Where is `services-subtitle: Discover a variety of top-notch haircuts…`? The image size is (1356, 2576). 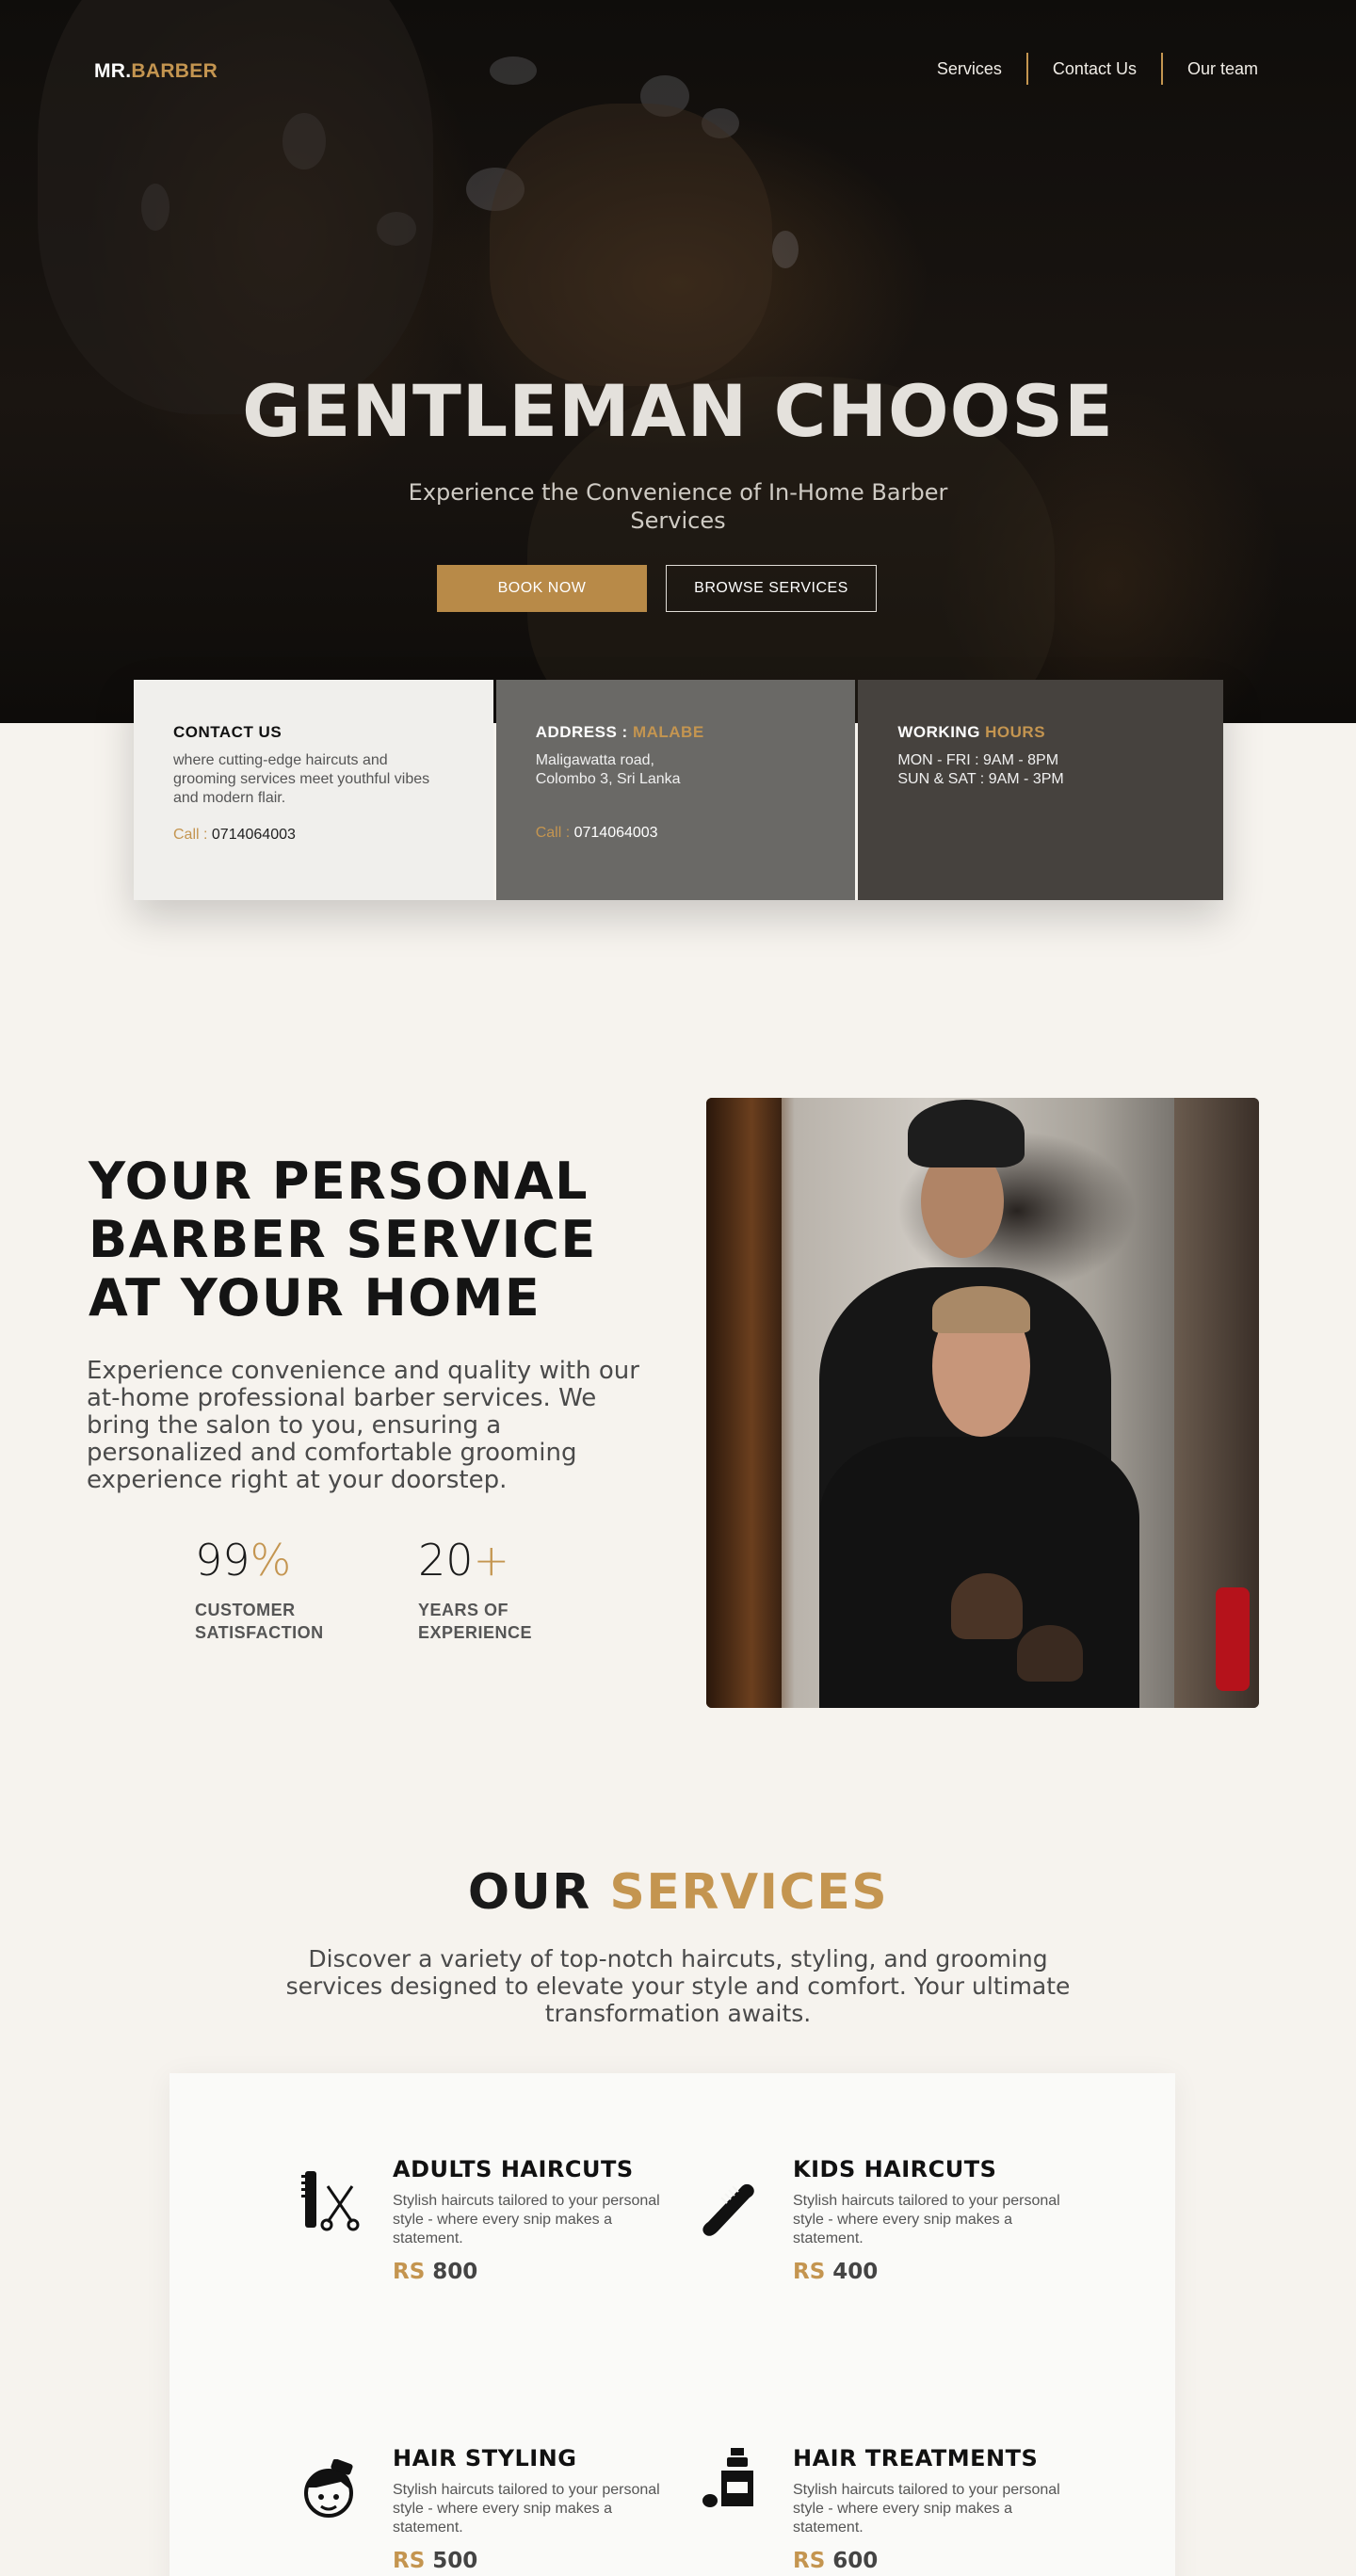 services-subtitle: Discover a variety of top-notch haircuts… is located at coordinates (678, 1986).